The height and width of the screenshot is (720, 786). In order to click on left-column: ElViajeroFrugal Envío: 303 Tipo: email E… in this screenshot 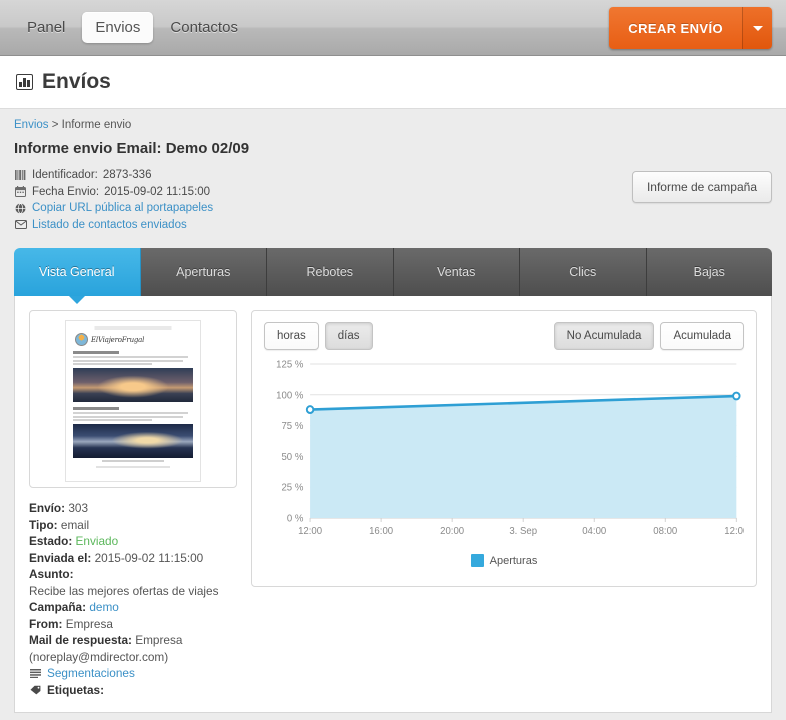, I will do `click(133, 504)`.